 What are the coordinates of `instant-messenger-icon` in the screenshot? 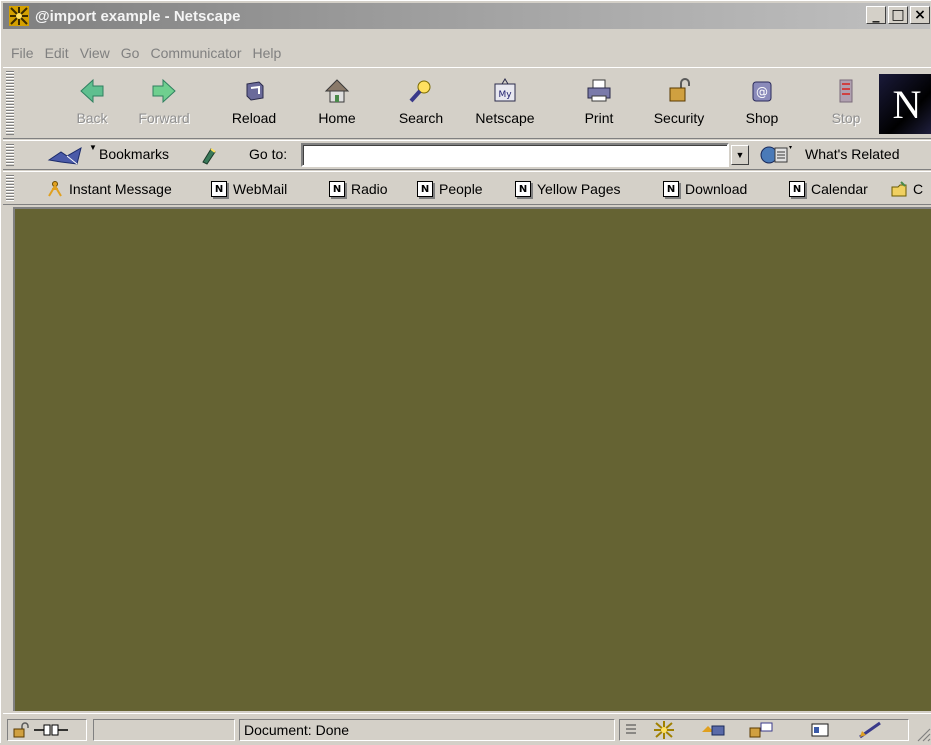 It's located at (761, 730).